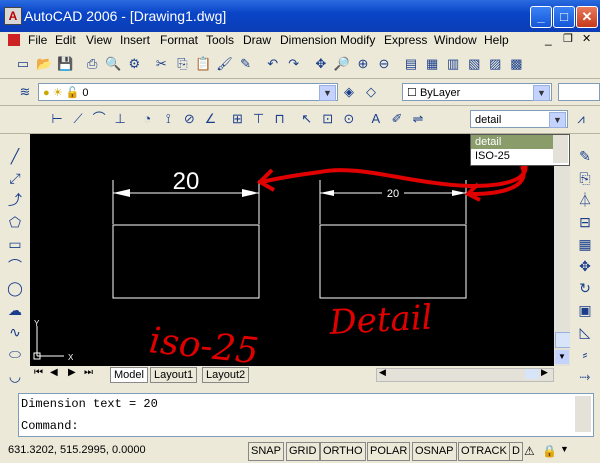  Describe the element at coordinates (581, 119) in the screenshot. I see `dimension-style-icon: ⩘` at that location.